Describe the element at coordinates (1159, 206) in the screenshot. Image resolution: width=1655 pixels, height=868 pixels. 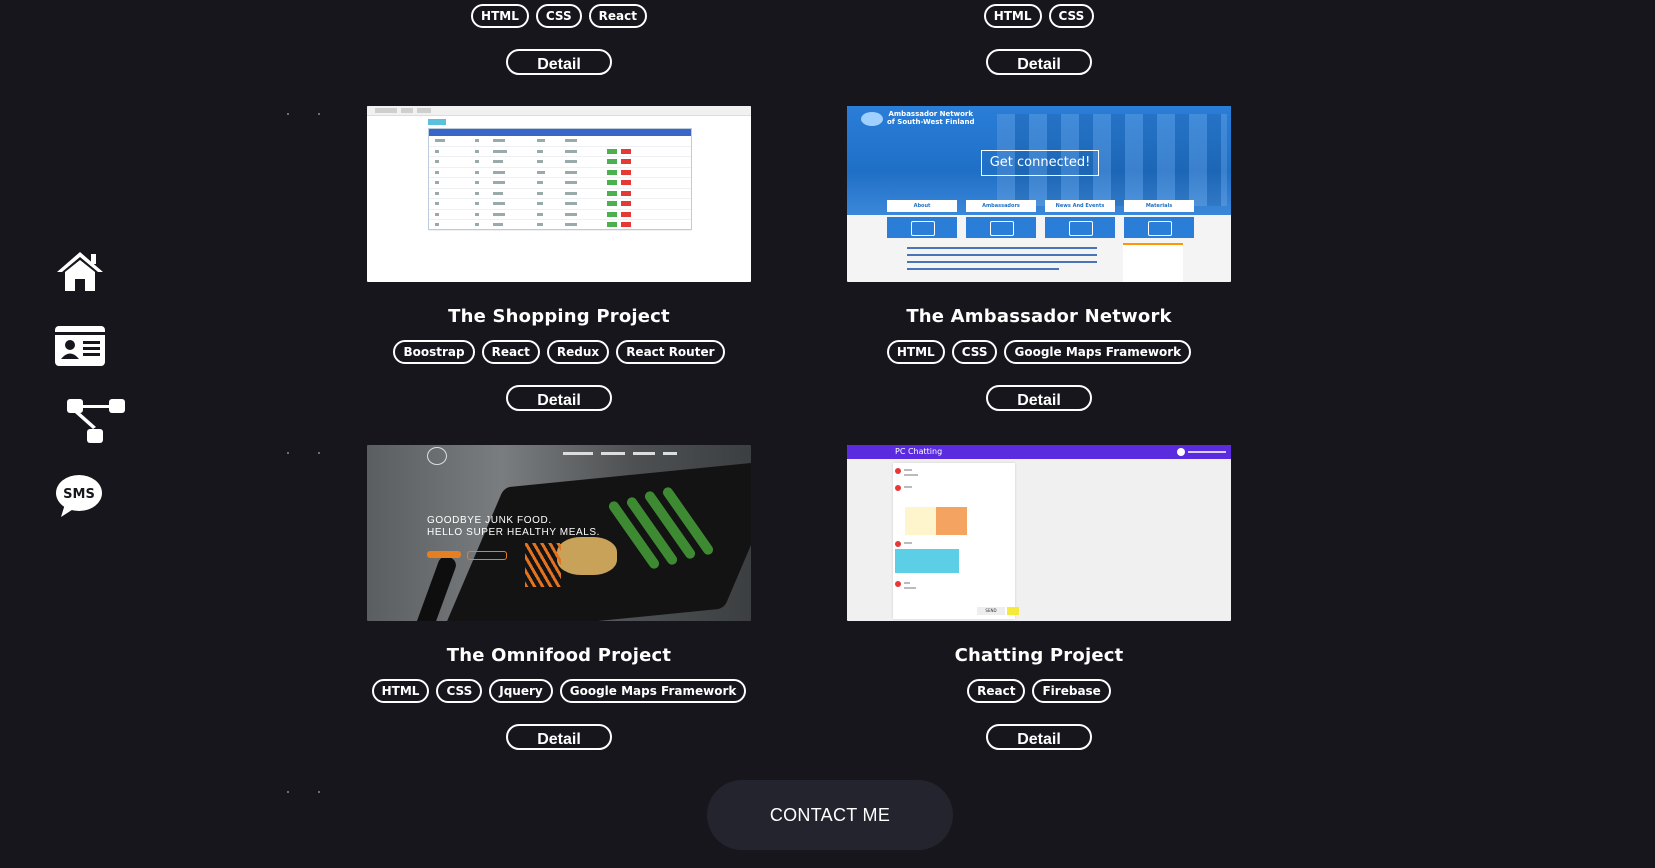
I see `thumbnail-nav-item: Materials` at that location.